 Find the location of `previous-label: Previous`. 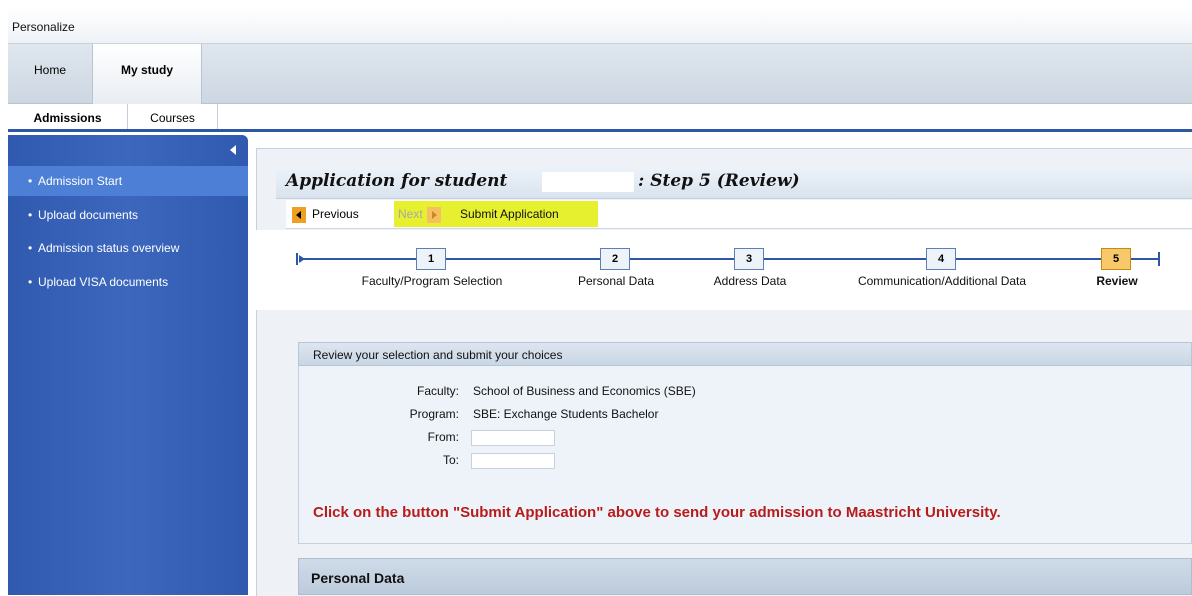

previous-label: Previous is located at coordinates (335, 214).